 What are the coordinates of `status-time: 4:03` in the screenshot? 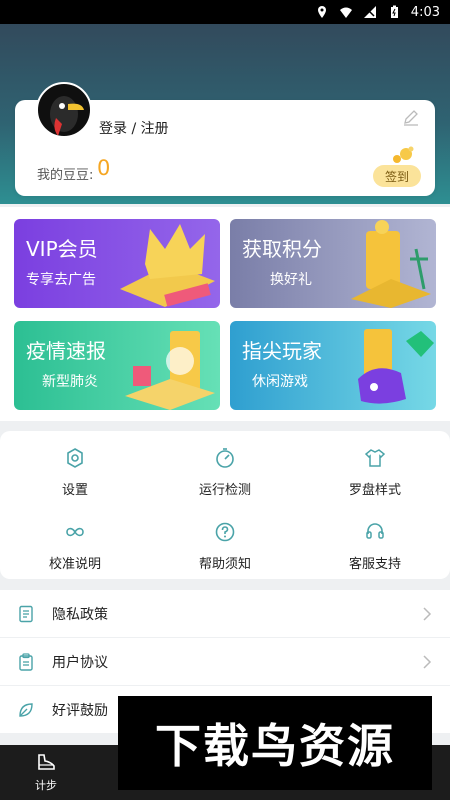 It's located at (425, 12).